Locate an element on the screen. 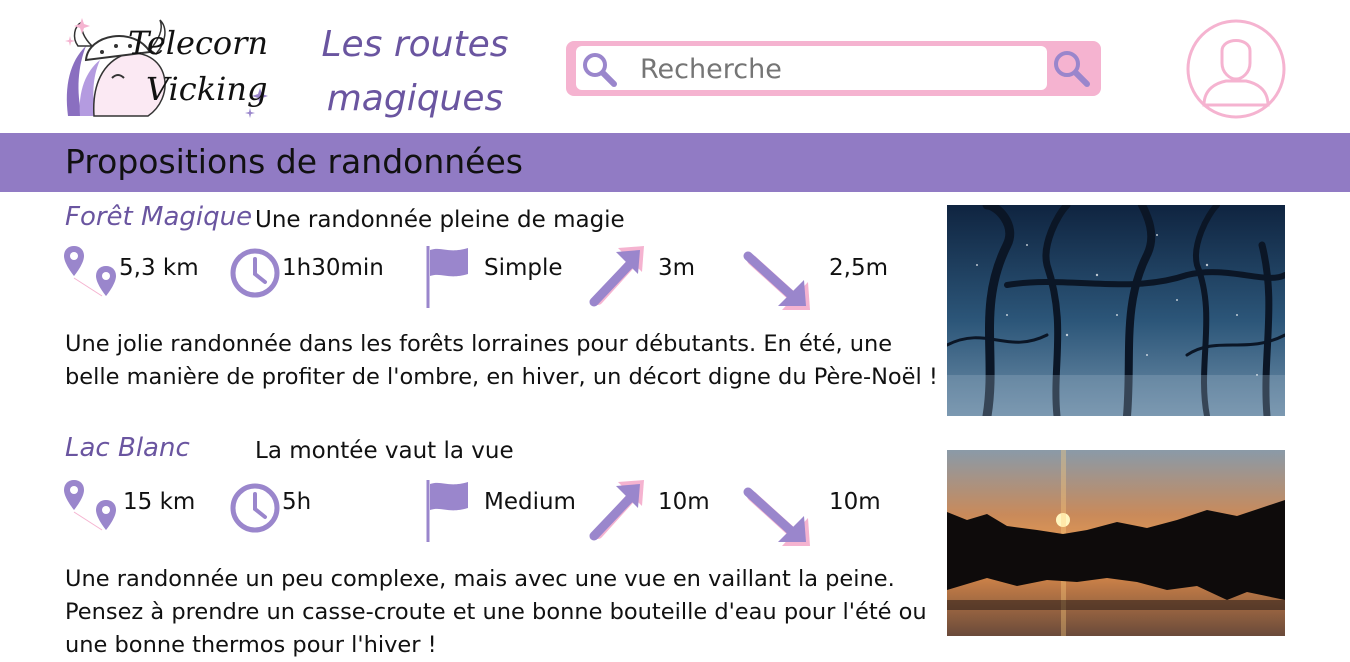 The width and height of the screenshot is (1350, 662). logo-text-line2: Vicking is located at coordinates (206, 89).